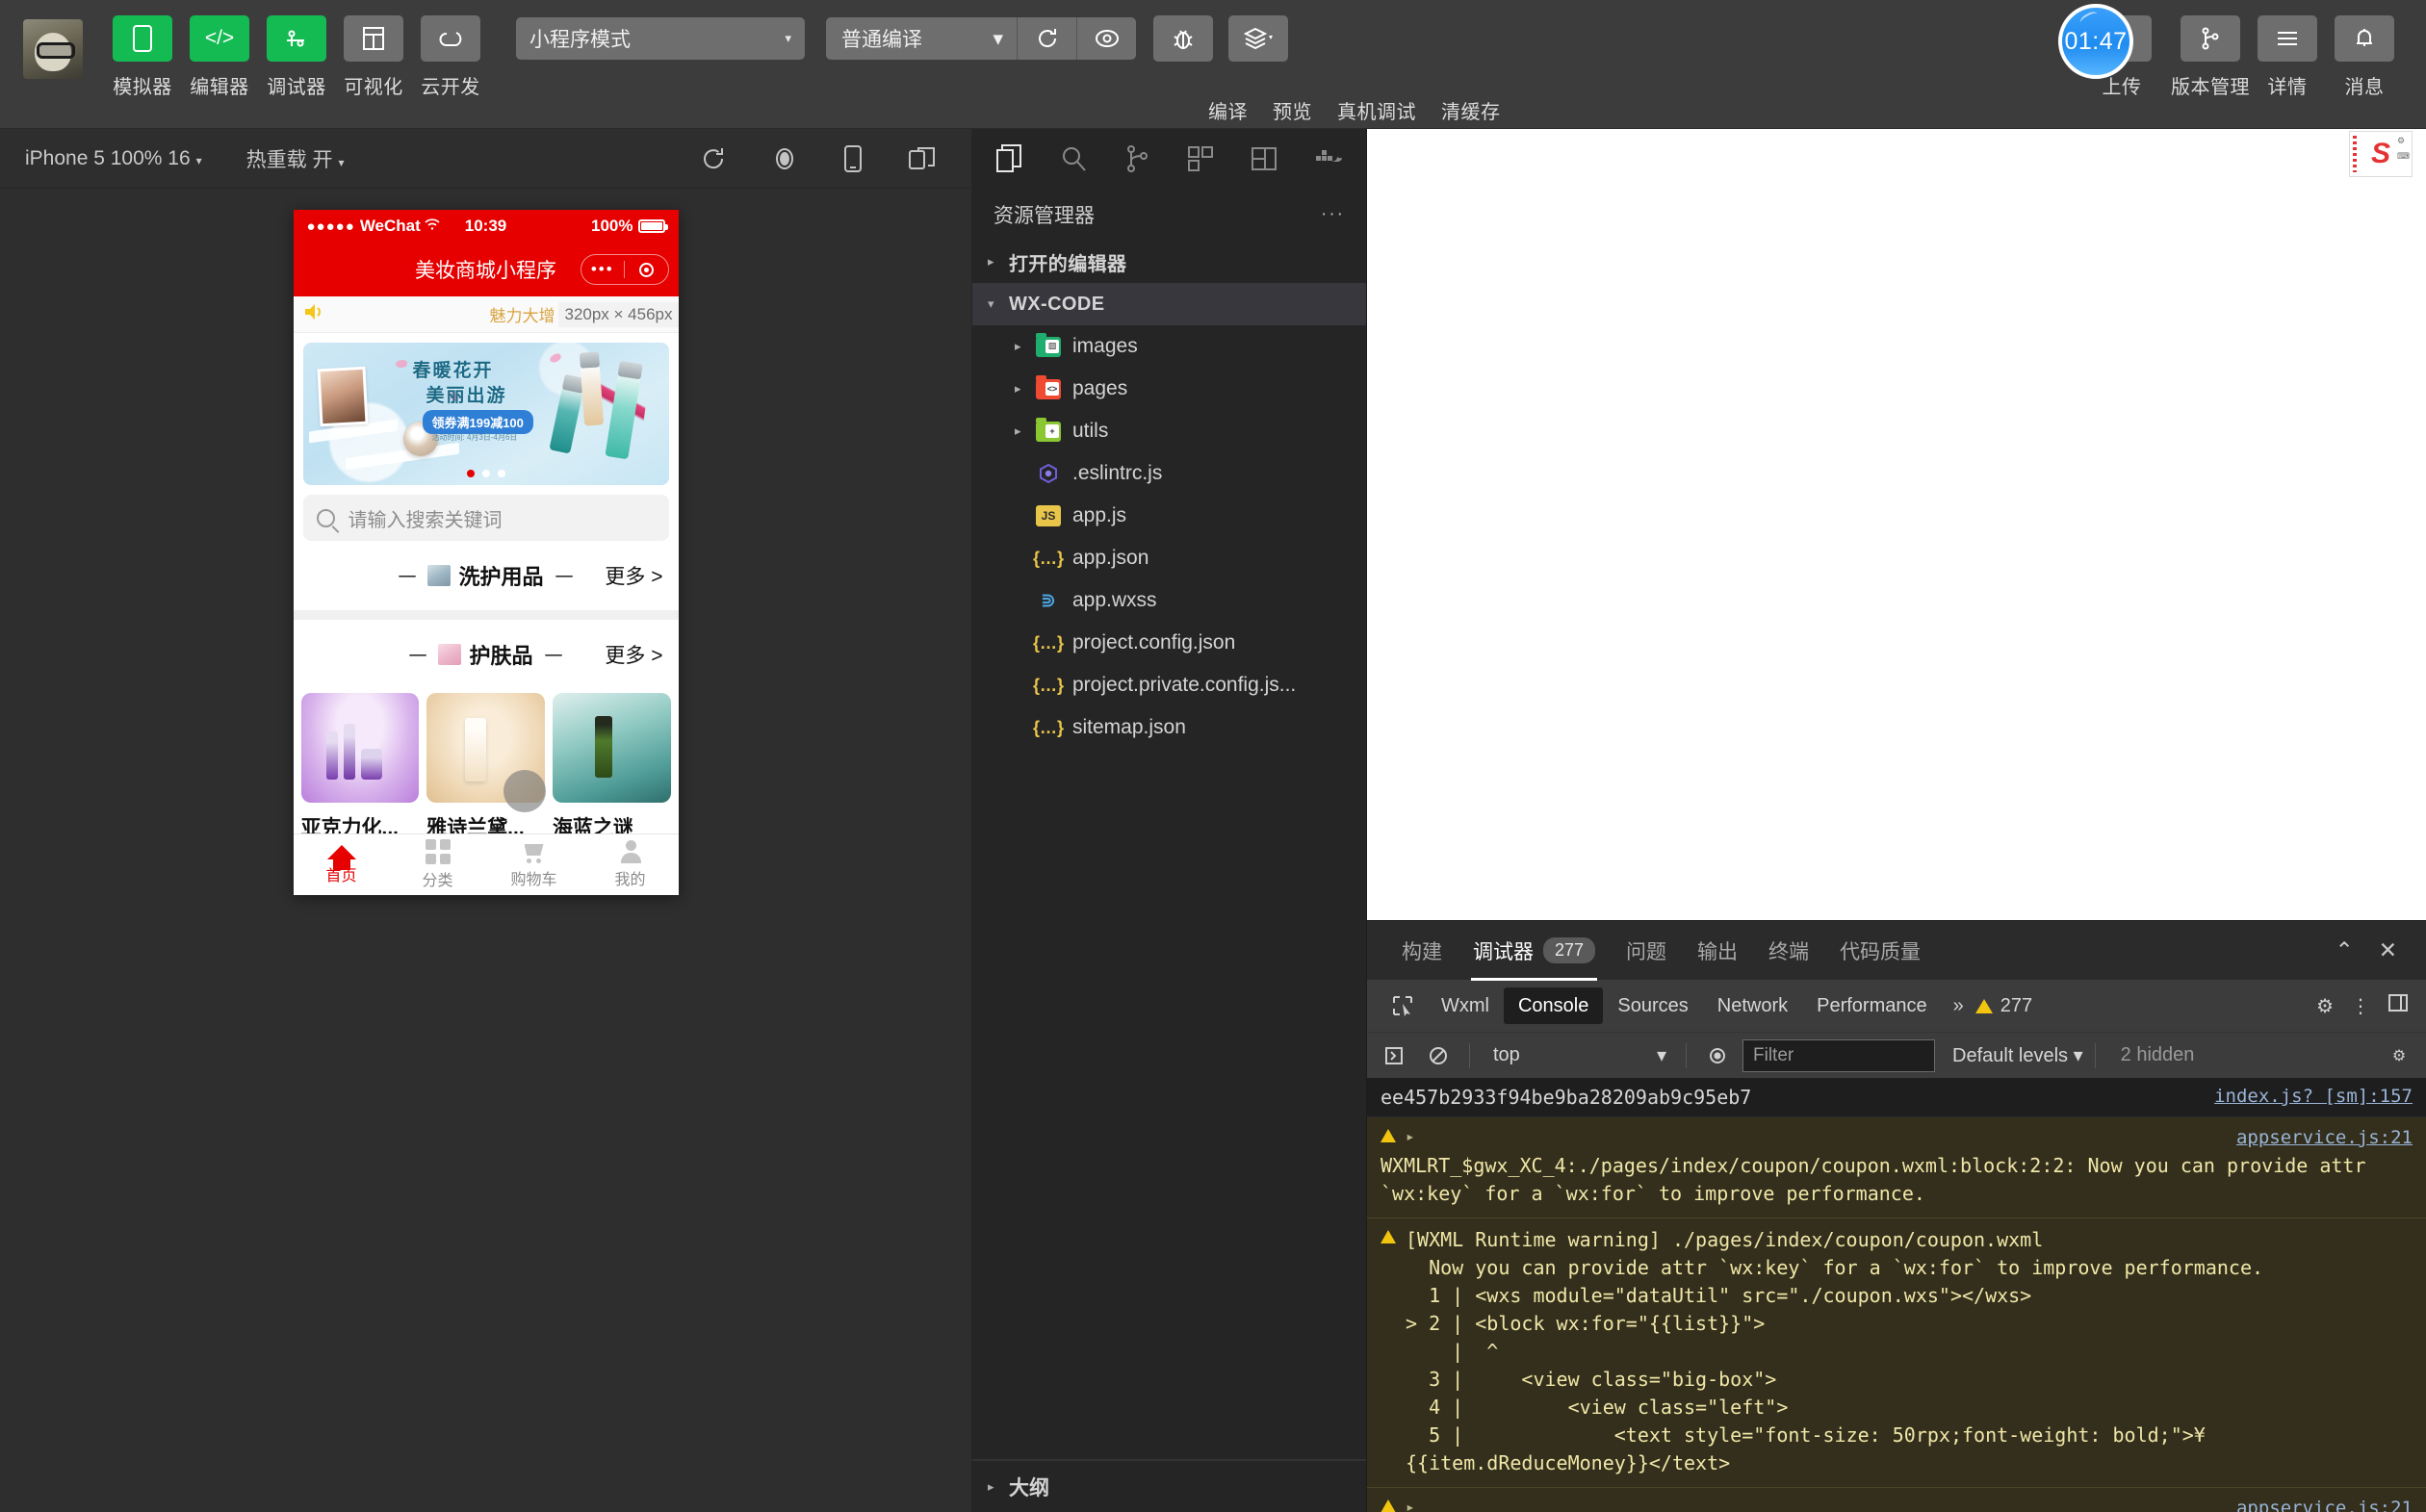  Describe the element at coordinates (2313, 1097) in the screenshot. I see `console-source-link: index.js? [sm]:157` at that location.